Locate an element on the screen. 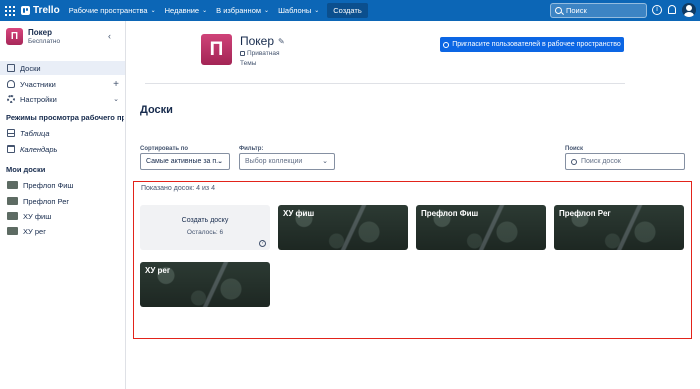 This screenshot has height=389, width=700. nav-starred: В избранном ⌄ is located at coordinates (242, 10).